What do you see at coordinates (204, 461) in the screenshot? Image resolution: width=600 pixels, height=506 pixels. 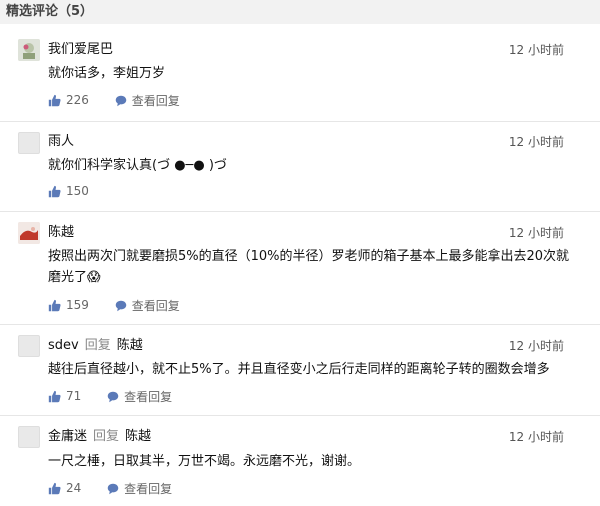 I see `comment-text: 一尺之棰，日取其半，万世不竭。永远磨不光，谢谢。` at bounding box center [204, 461].